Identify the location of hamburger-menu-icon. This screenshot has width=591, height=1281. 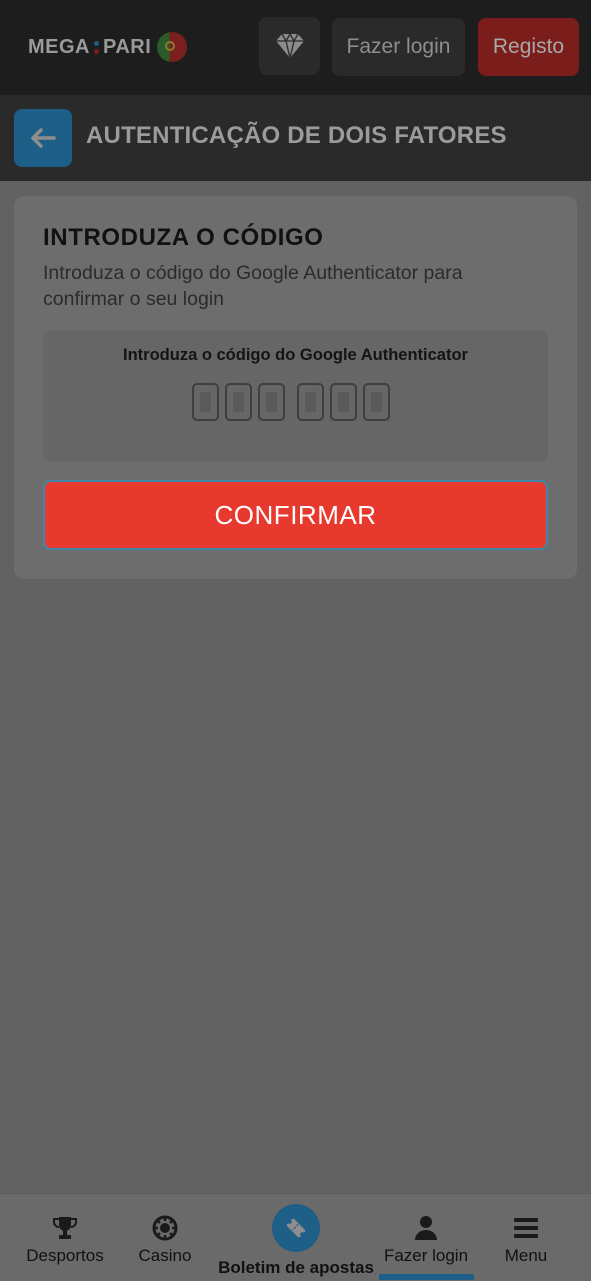
(526, 1228).